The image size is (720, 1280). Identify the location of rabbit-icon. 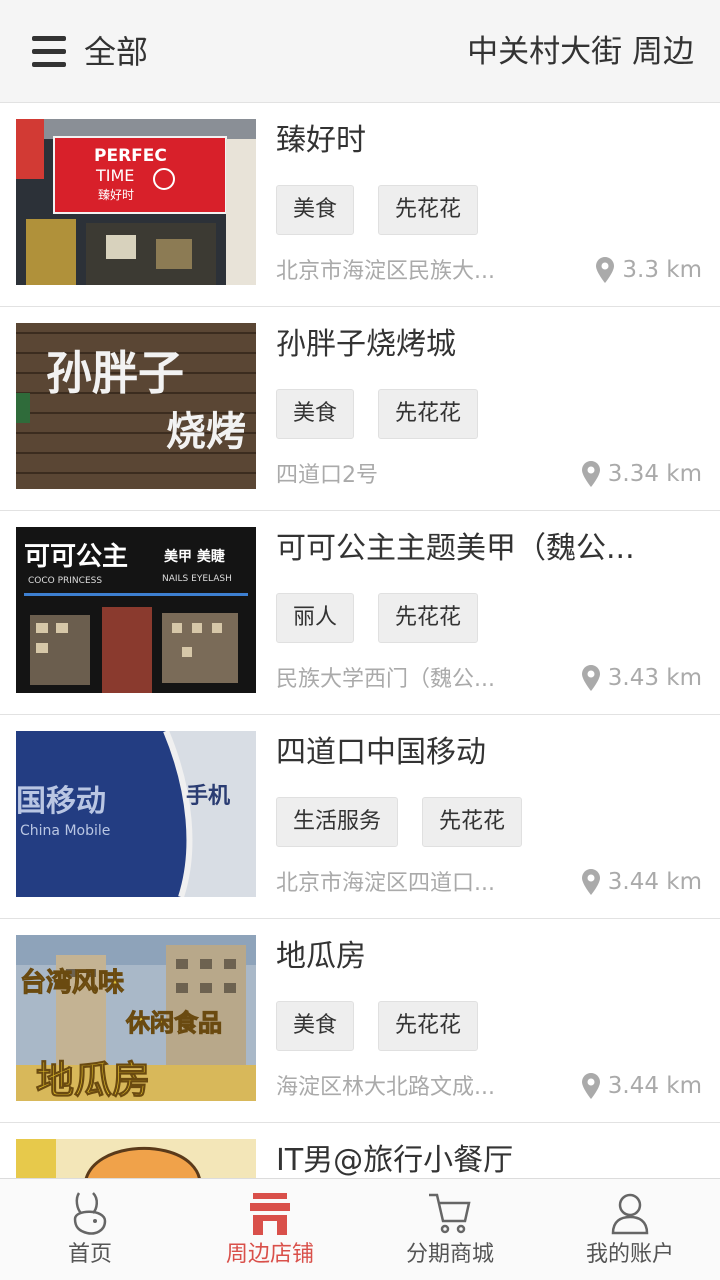
(90, 1213).